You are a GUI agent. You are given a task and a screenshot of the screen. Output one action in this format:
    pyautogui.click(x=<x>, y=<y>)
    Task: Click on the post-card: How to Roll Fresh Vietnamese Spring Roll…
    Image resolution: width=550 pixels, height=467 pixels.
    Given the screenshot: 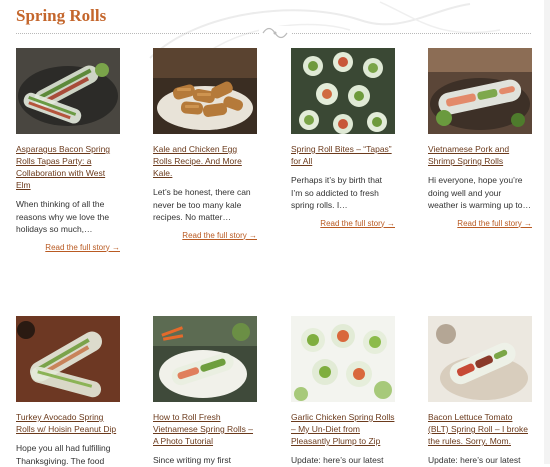 What is the action you would take?
    pyautogui.click(x=205, y=391)
    